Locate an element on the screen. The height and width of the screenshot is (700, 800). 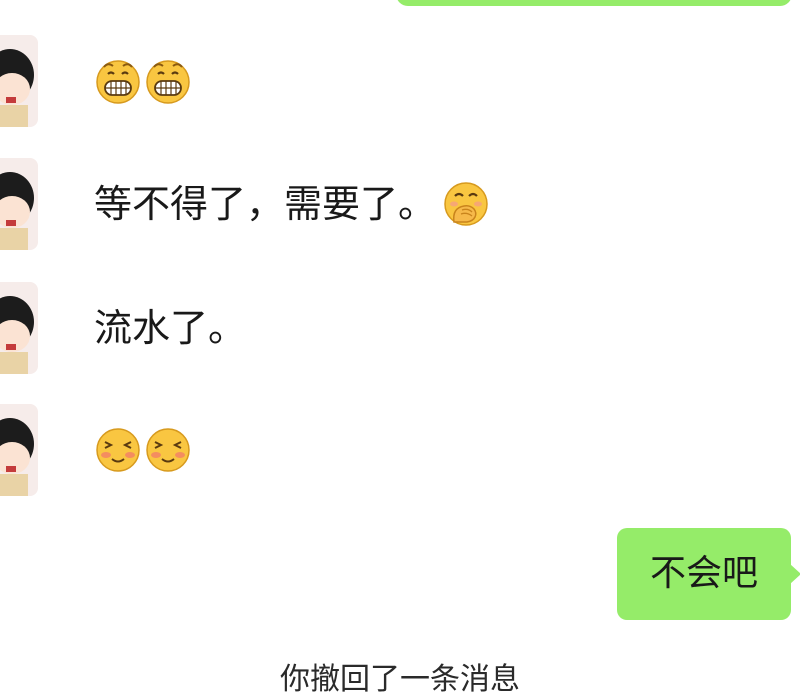
message-content: 等不得了，需要了。 is located at coordinates (293, 204).